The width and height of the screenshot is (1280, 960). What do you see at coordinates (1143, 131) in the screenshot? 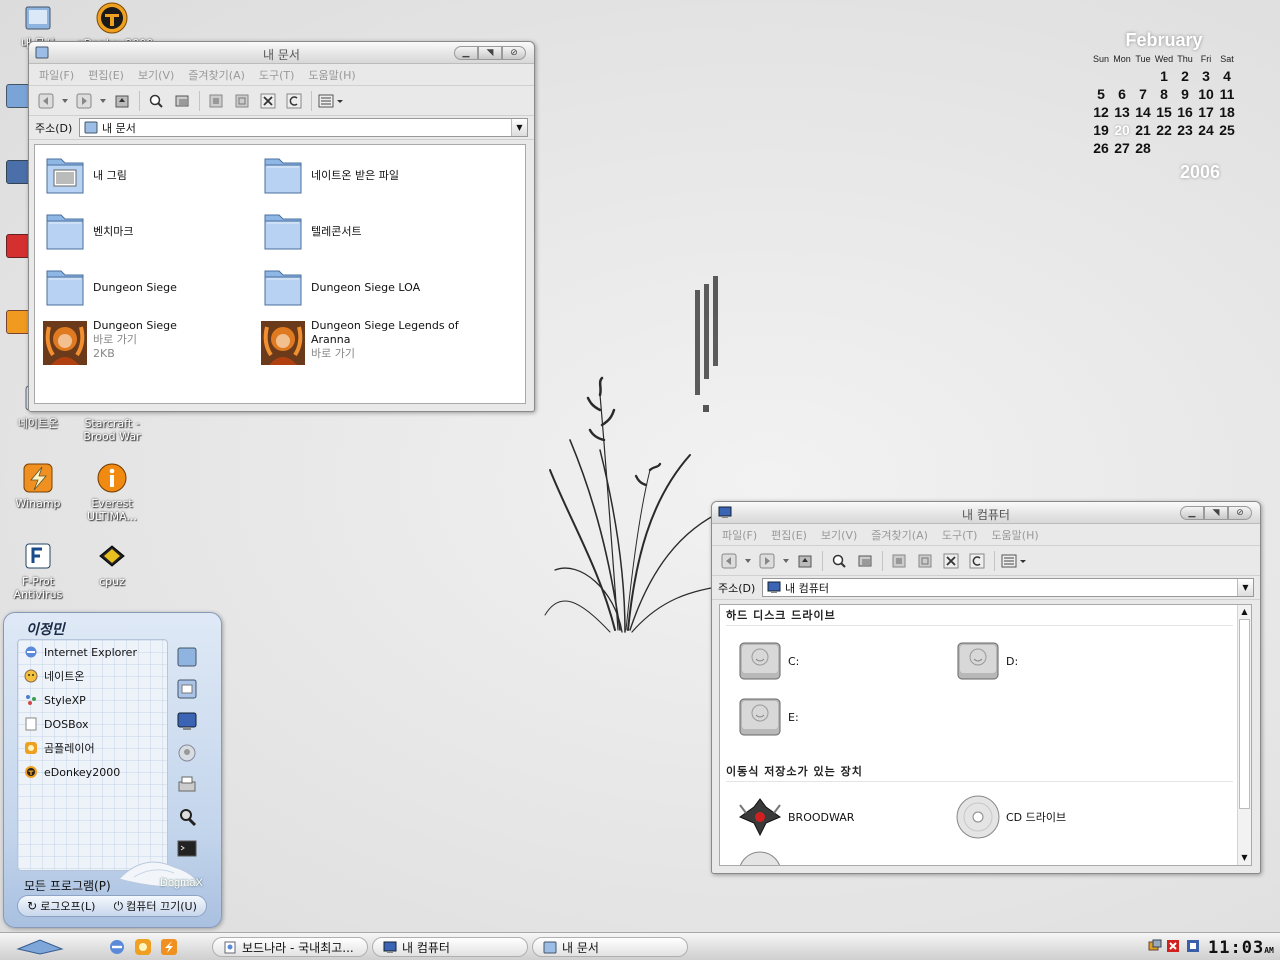
I see `calendar-day: 21` at bounding box center [1143, 131].